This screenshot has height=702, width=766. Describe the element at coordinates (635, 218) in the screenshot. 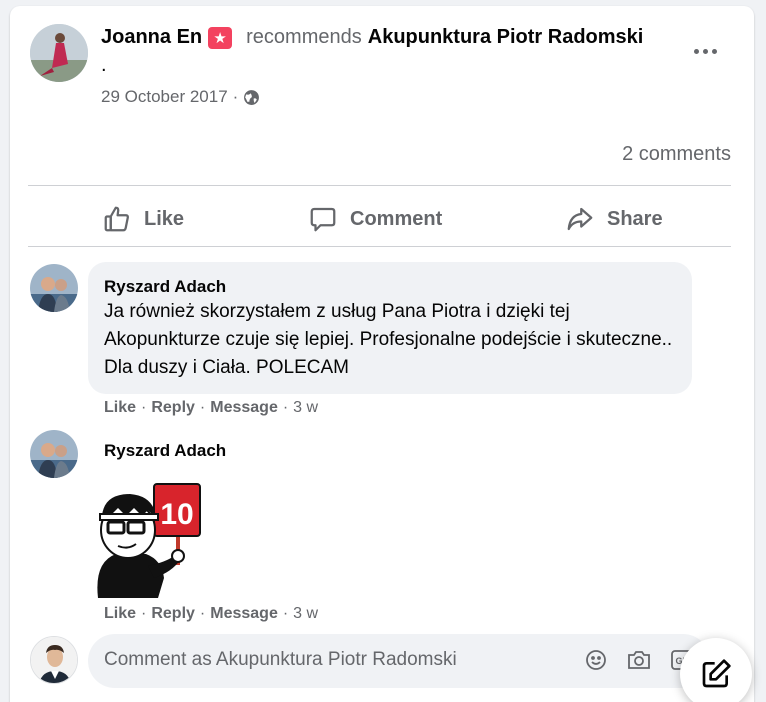

I see `share-label: Share` at that location.